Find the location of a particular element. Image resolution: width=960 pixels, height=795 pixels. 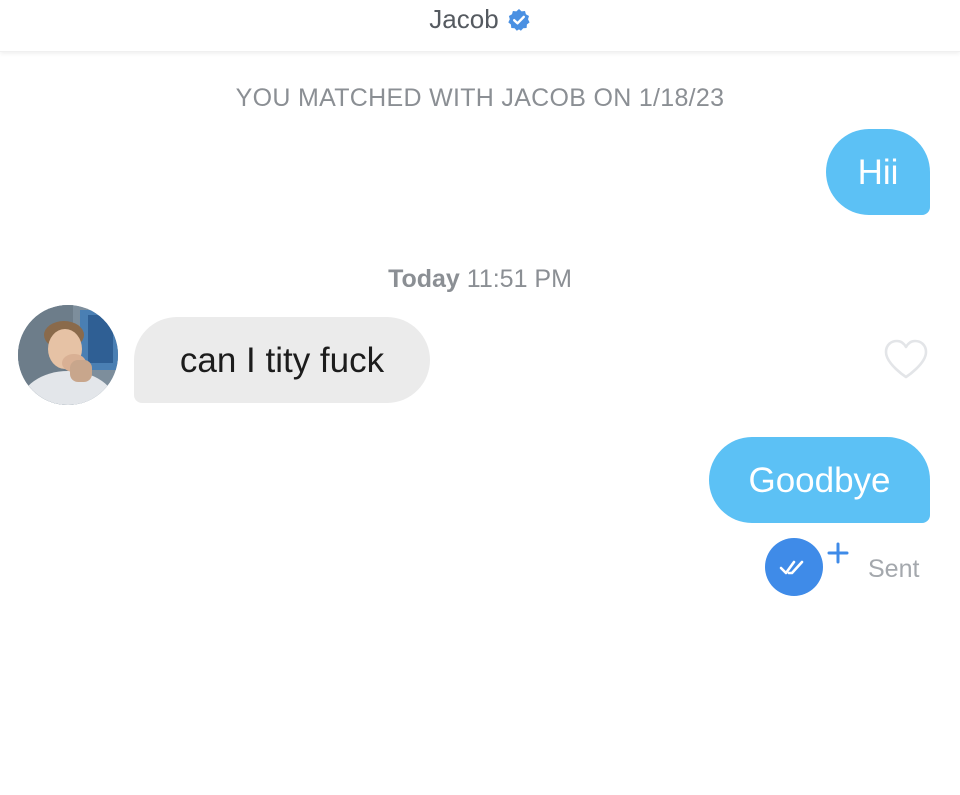

message-text: Goodbye is located at coordinates (819, 480).